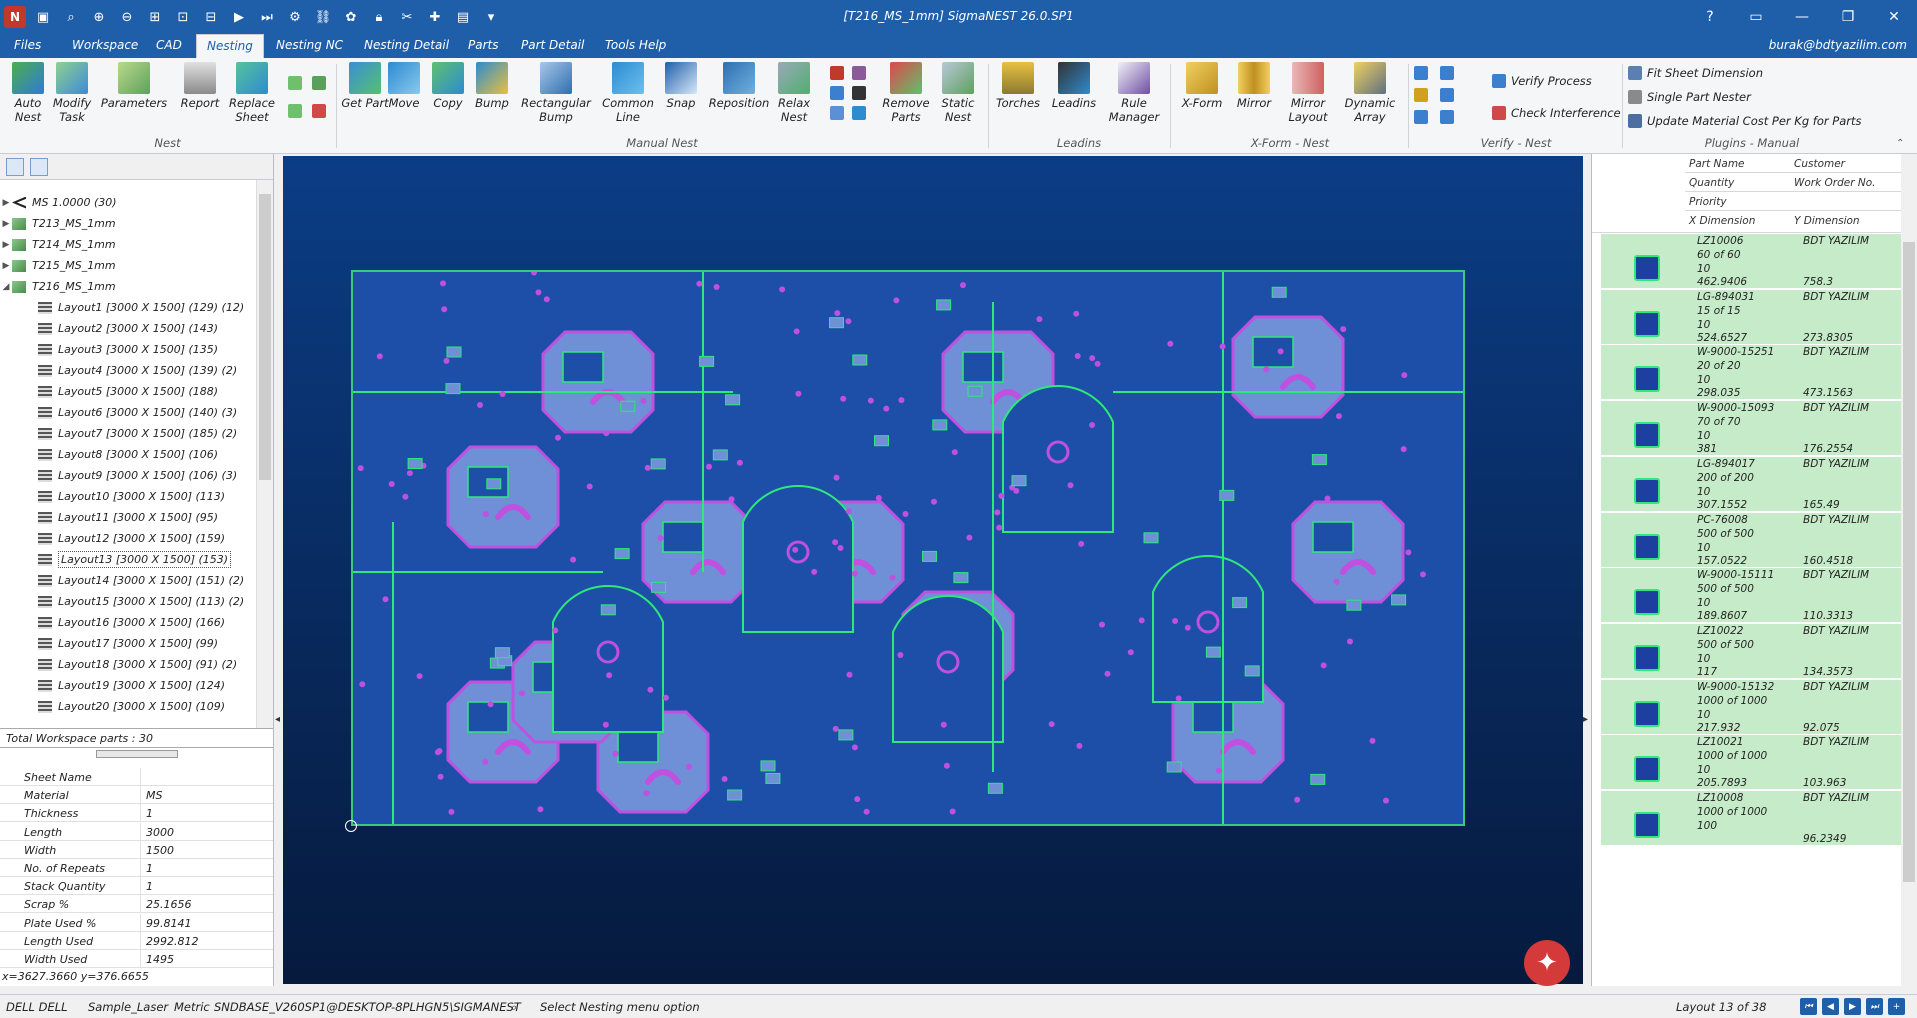 The width and height of the screenshot is (1917, 1018). Describe the element at coordinates (1896, 1006) in the screenshot. I see `add-layout-icon: +` at that location.